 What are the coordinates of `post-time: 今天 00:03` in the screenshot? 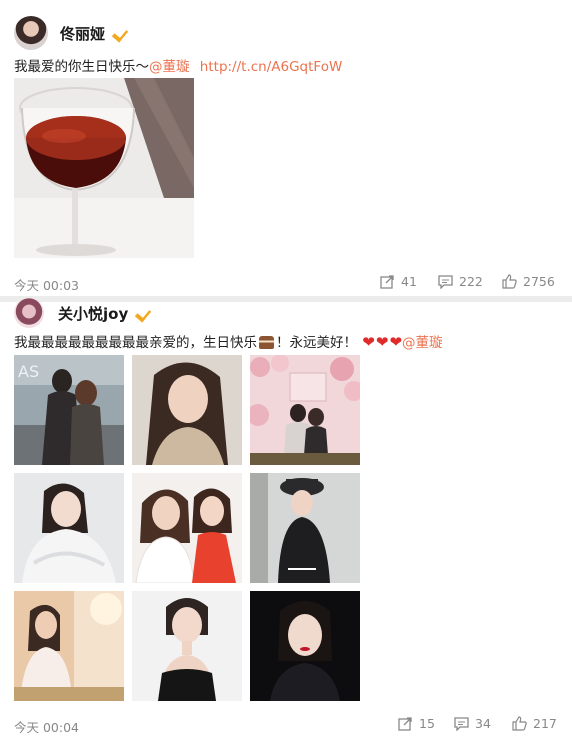 It's located at (46, 285).